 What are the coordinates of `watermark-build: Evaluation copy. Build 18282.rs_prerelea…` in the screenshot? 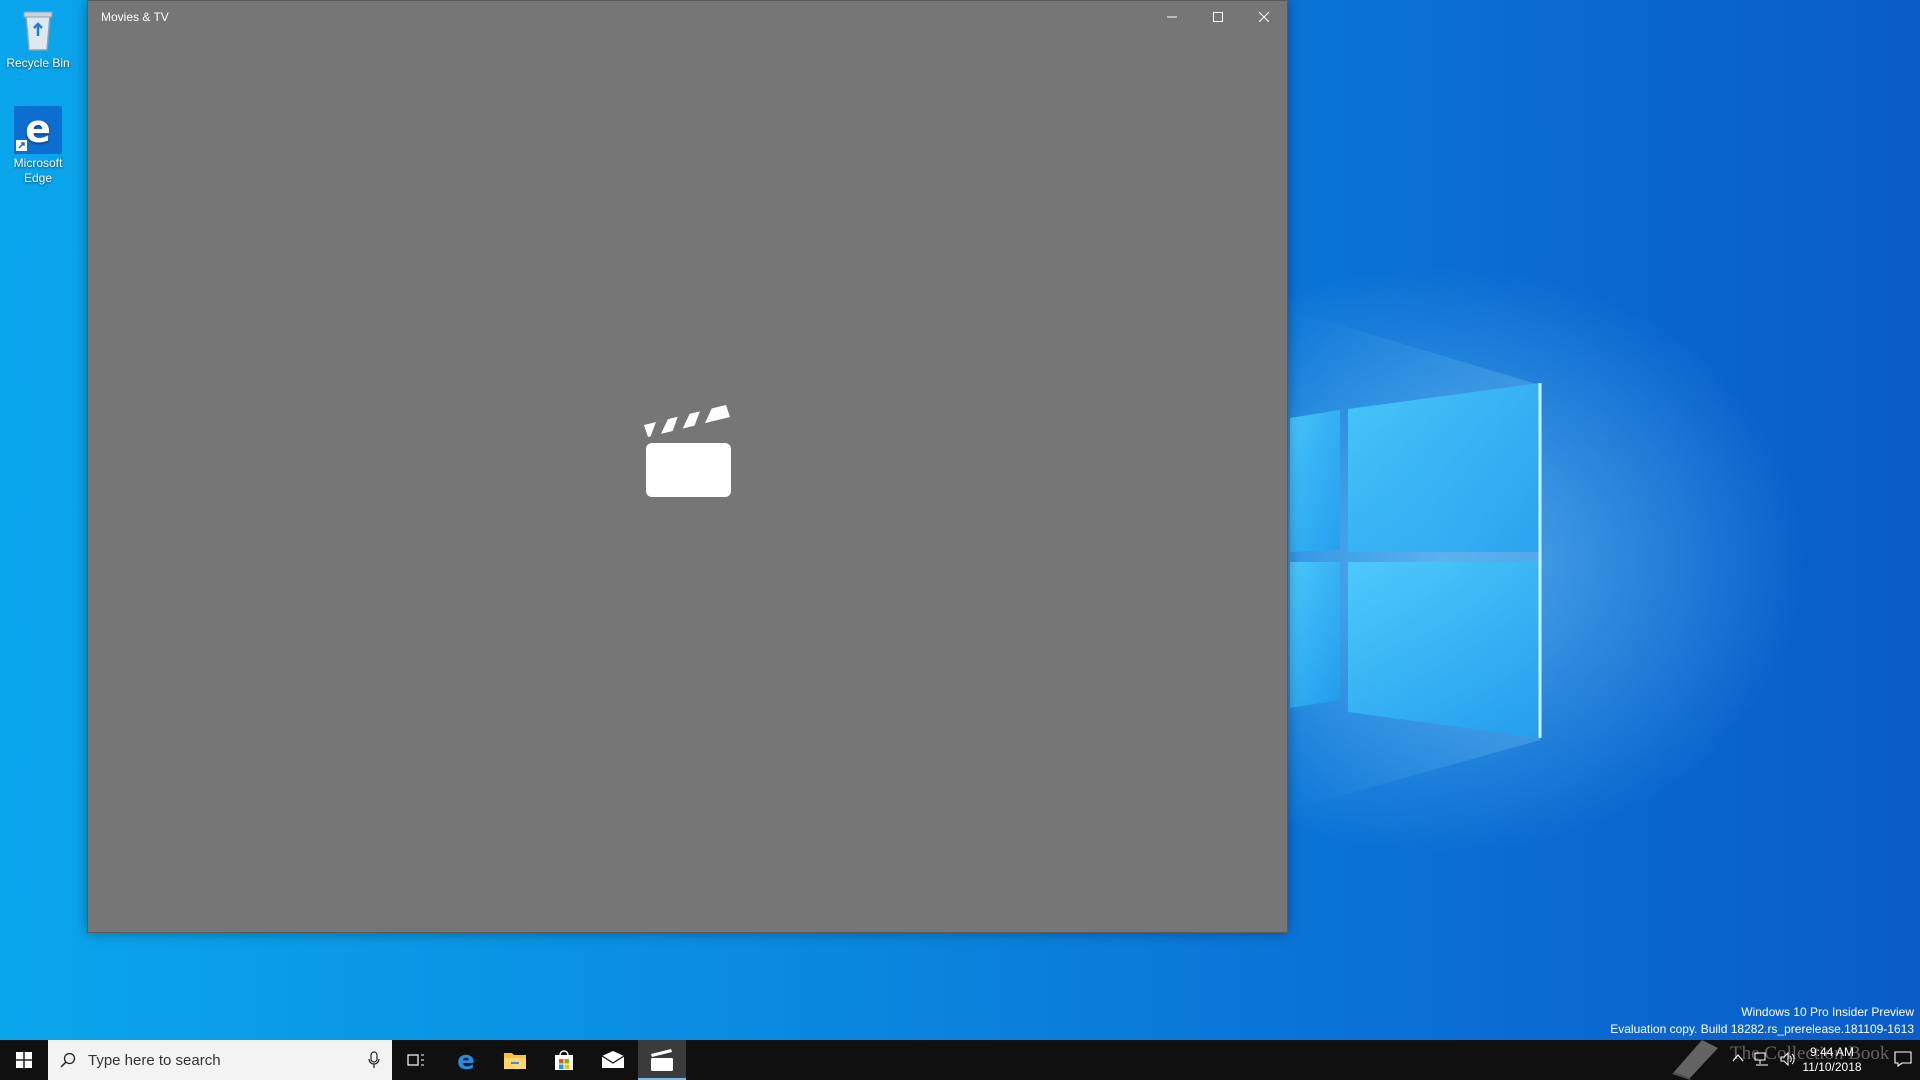 It's located at (1762, 1029).